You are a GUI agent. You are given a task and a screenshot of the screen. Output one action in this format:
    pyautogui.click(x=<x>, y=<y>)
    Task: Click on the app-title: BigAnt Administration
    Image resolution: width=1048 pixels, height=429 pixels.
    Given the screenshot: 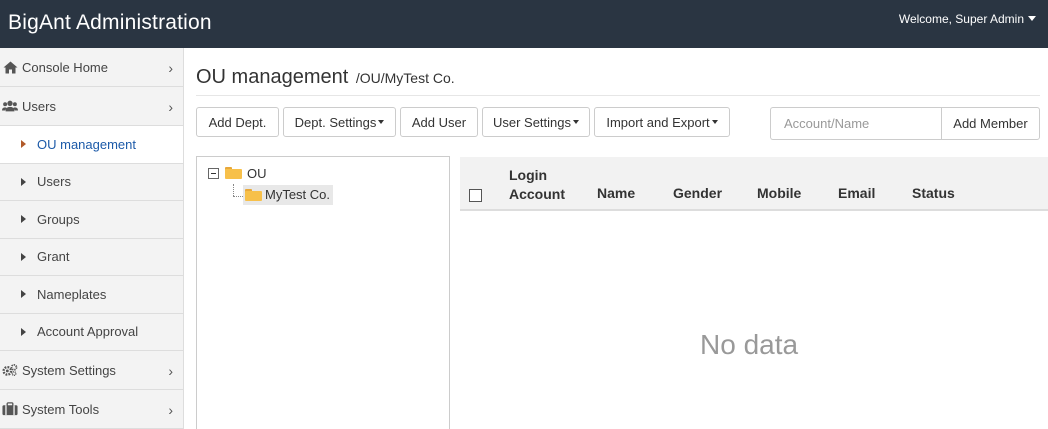 What is the action you would take?
    pyautogui.click(x=110, y=23)
    